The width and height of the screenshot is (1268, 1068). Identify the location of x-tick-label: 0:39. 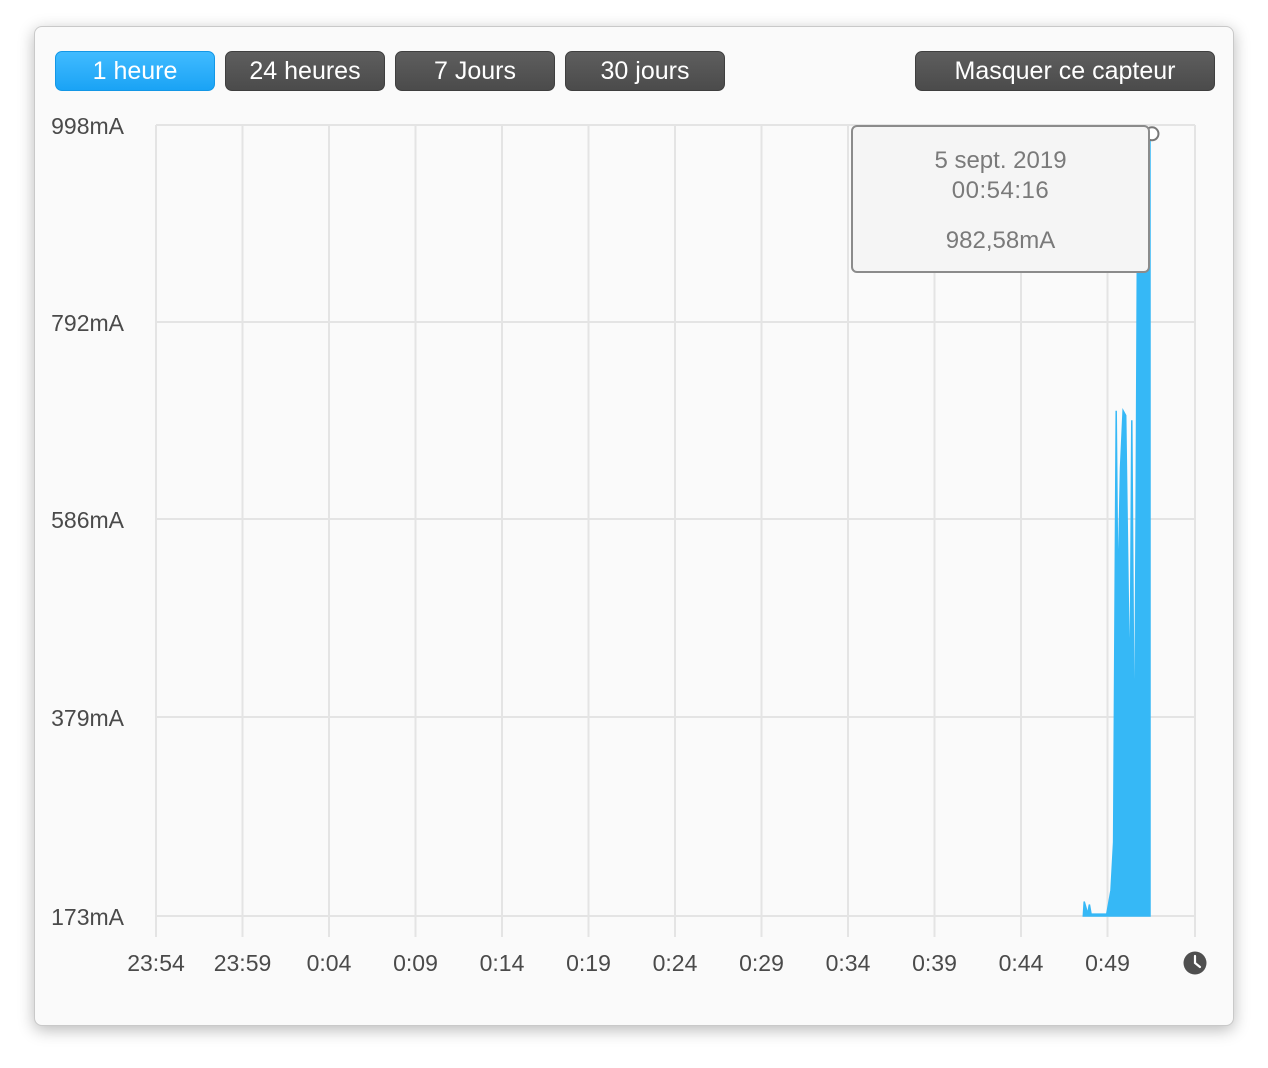
(934, 963).